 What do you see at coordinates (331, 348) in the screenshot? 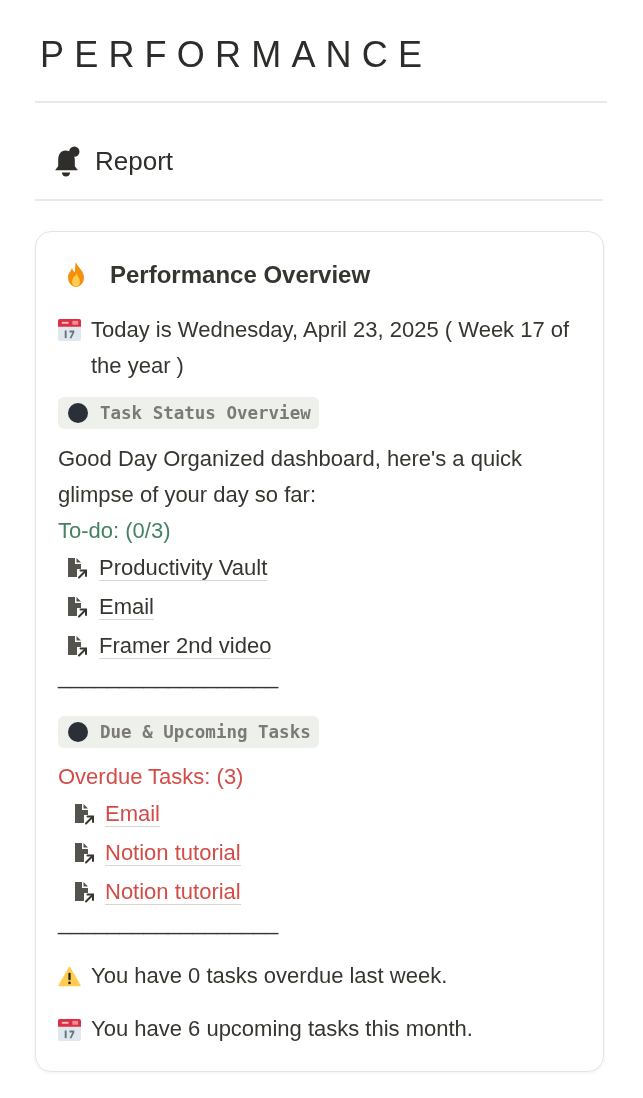
I see `date-text: Today is Wednesday, April 23, 2025 ( Week 17 of the year )` at bounding box center [331, 348].